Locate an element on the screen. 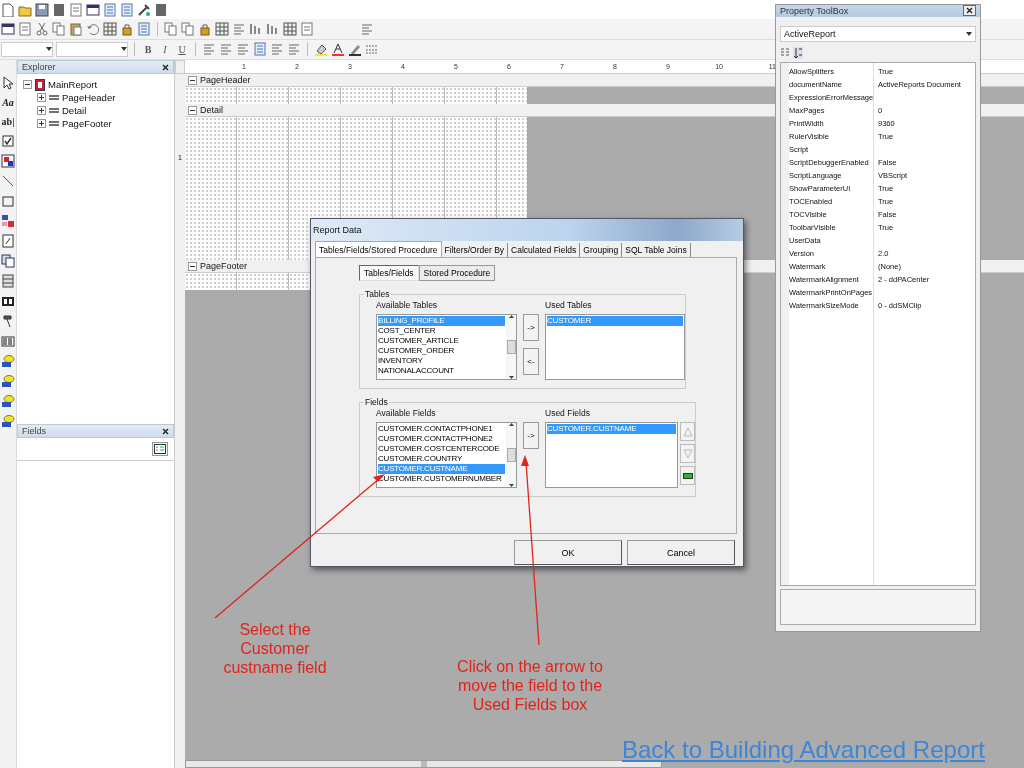 The image size is (1024, 768). list-box: BILLING_PROFILE COST_CENTER CUSTOMER_ARTICLE CUSTOMER_ORDER INVENTORY NATIONALACCOUNT is located at coordinates (446, 347).